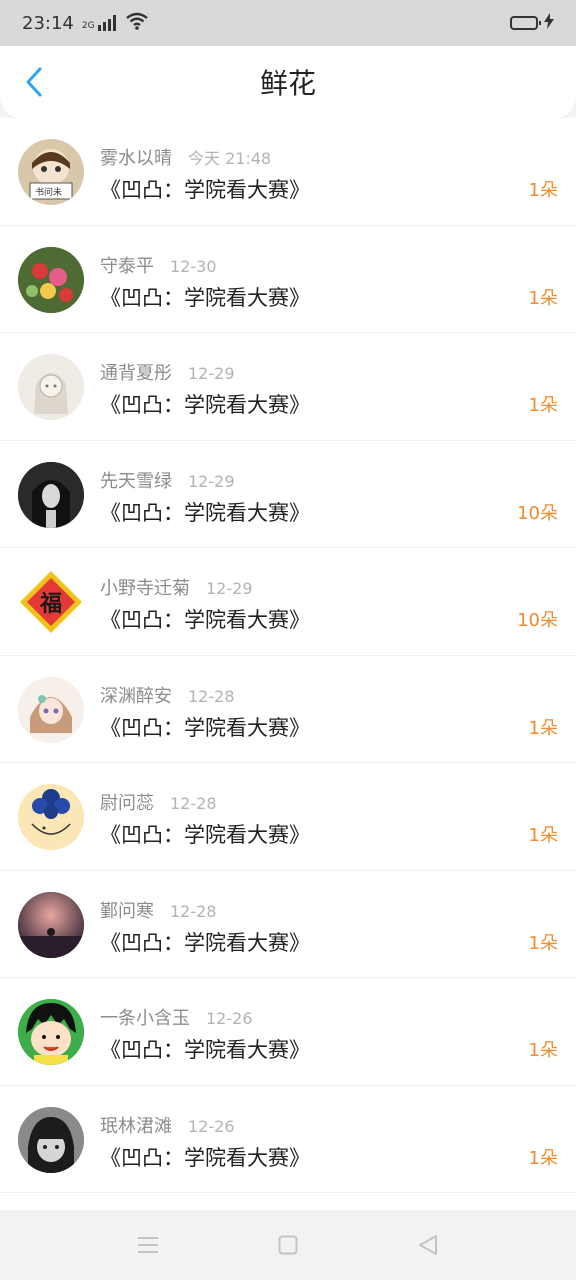 The height and width of the screenshot is (1280, 576). What do you see at coordinates (288, 279) in the screenshot?
I see `list-item: 守泰平 12-30 《凹凸：学院看大赛》 1朵` at bounding box center [288, 279].